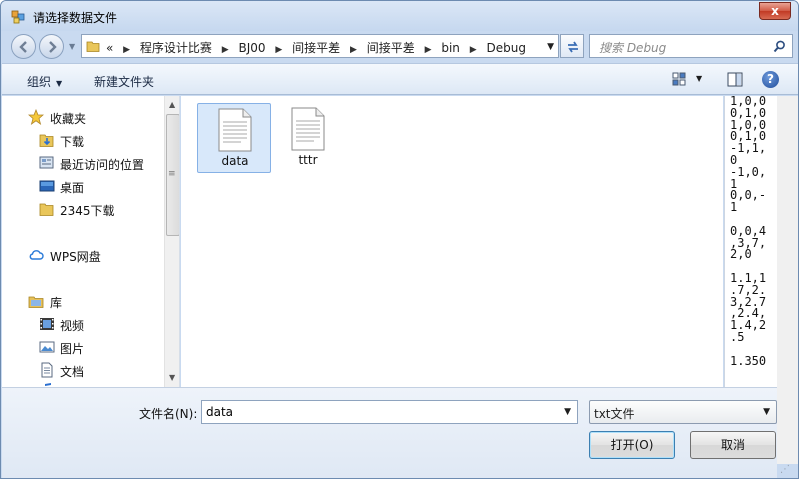  I want to click on cancel-button: 取消, so click(733, 445).